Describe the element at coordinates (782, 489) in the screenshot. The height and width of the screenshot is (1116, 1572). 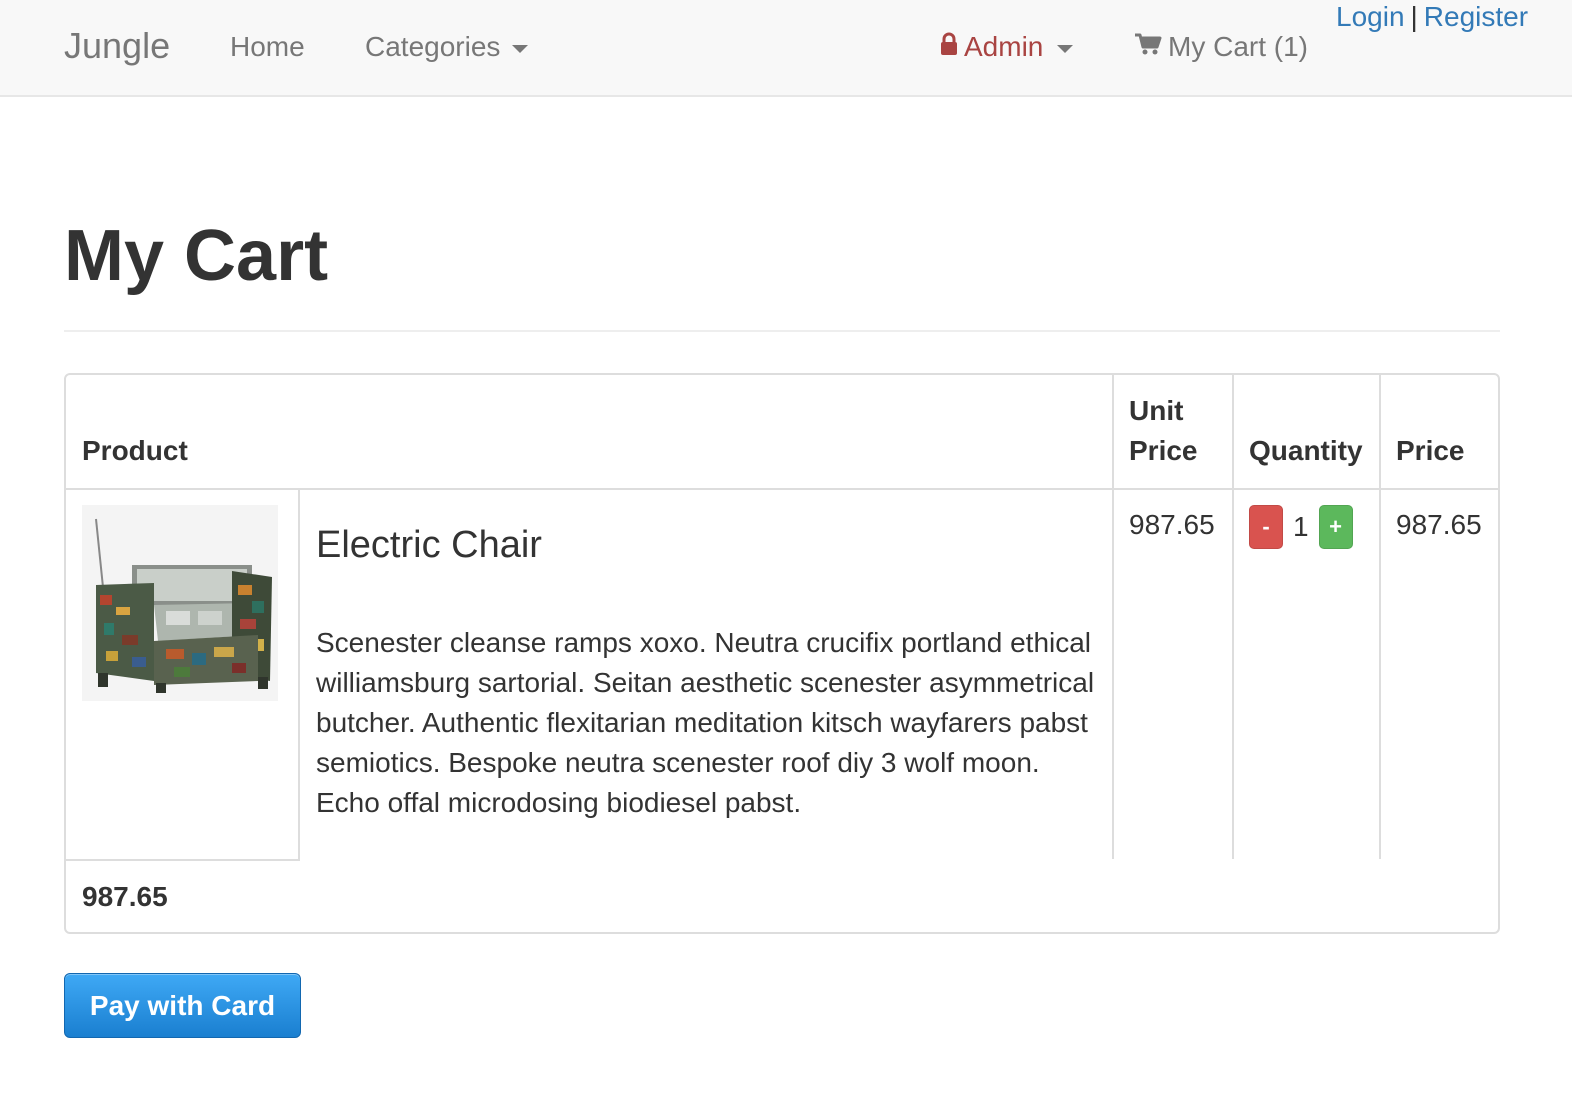
I see `header-divider` at that location.